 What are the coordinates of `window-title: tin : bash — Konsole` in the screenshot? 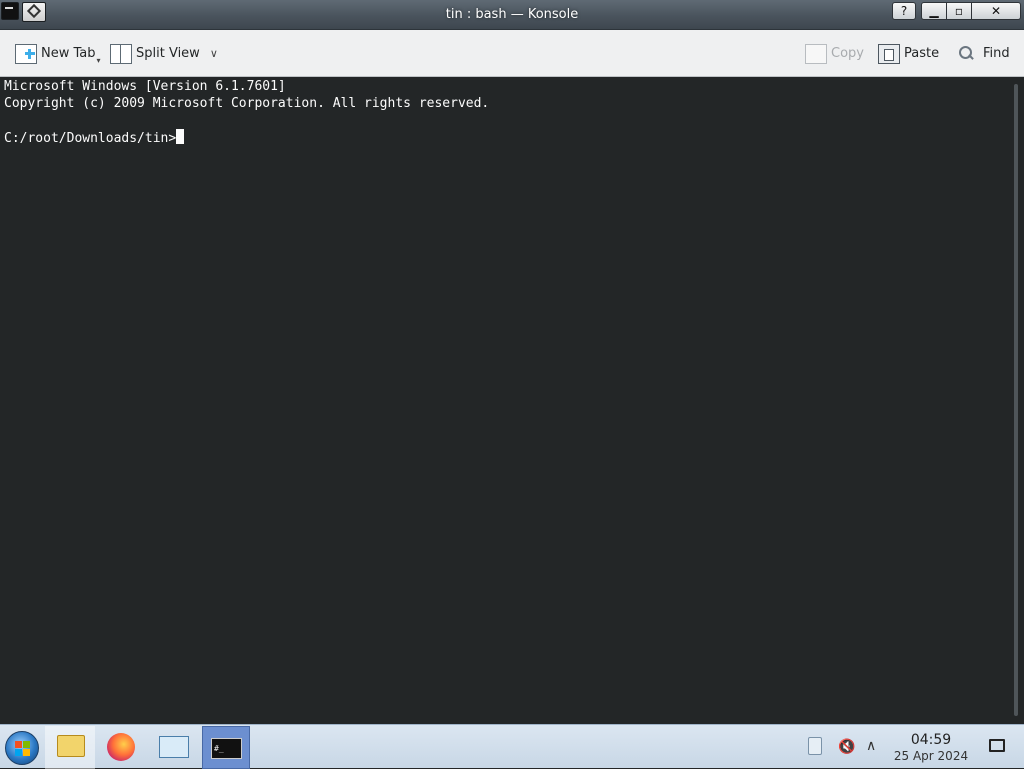 It's located at (512, 14).